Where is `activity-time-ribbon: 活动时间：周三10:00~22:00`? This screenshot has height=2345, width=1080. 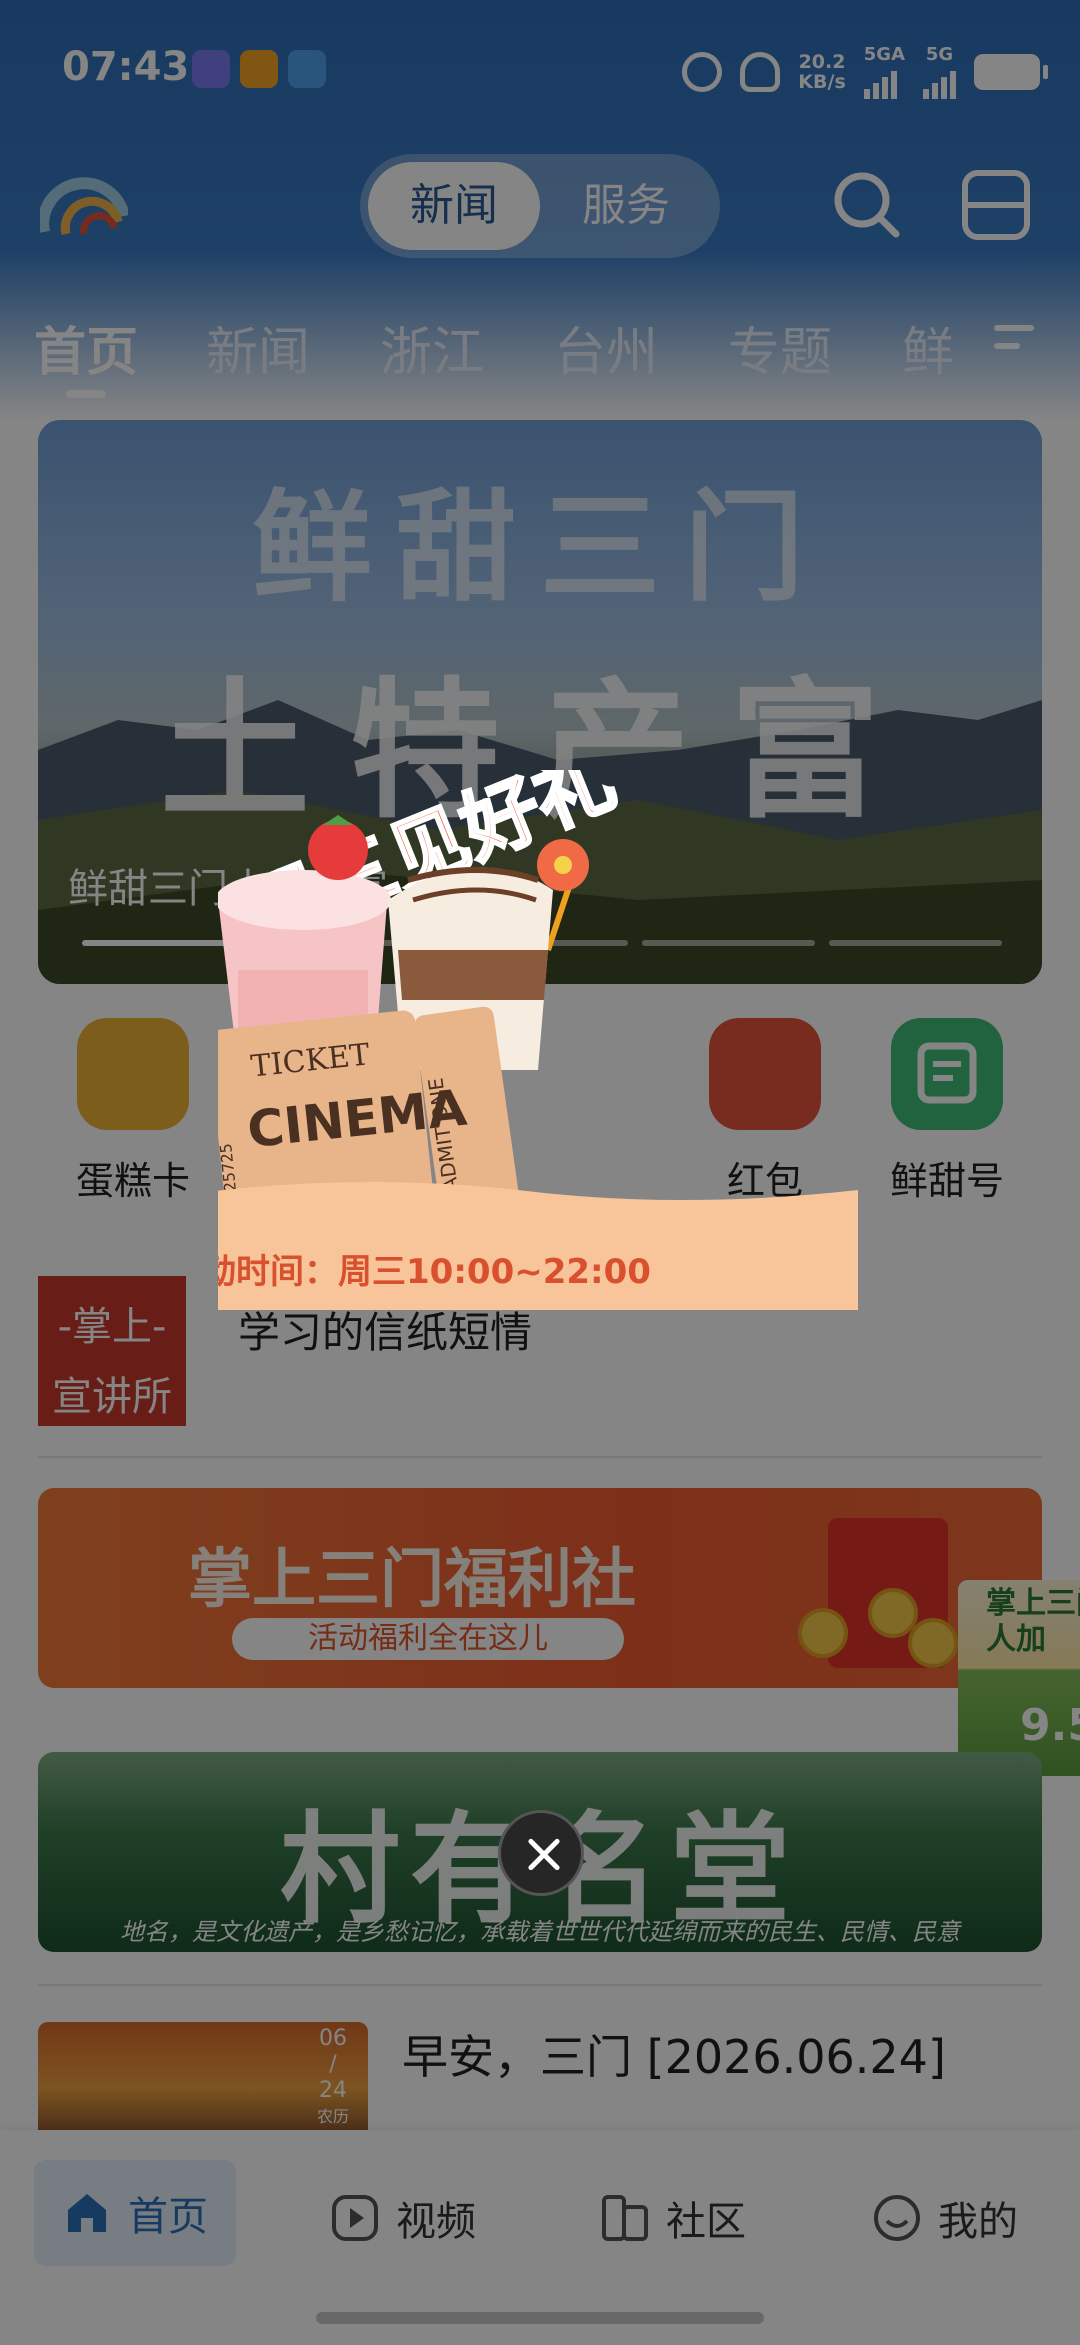
activity-time-ribbon: 活动时间：周三10:00~22:00 is located at coordinates (538, 1246).